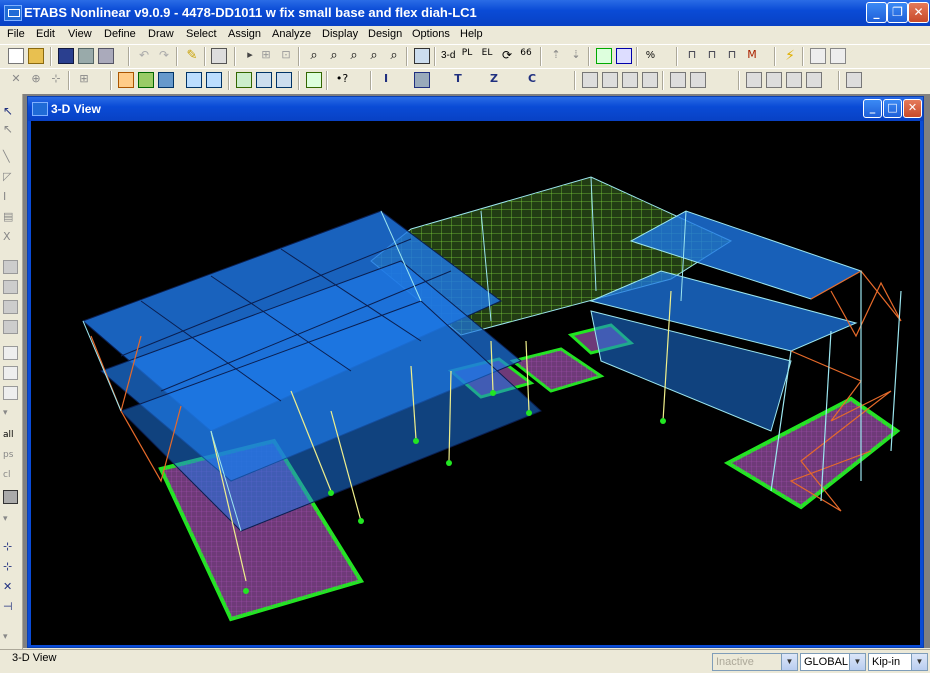 The width and height of the screenshot is (930, 673). Describe the element at coordinates (120, 34) in the screenshot. I see `menu-define: Define` at that location.